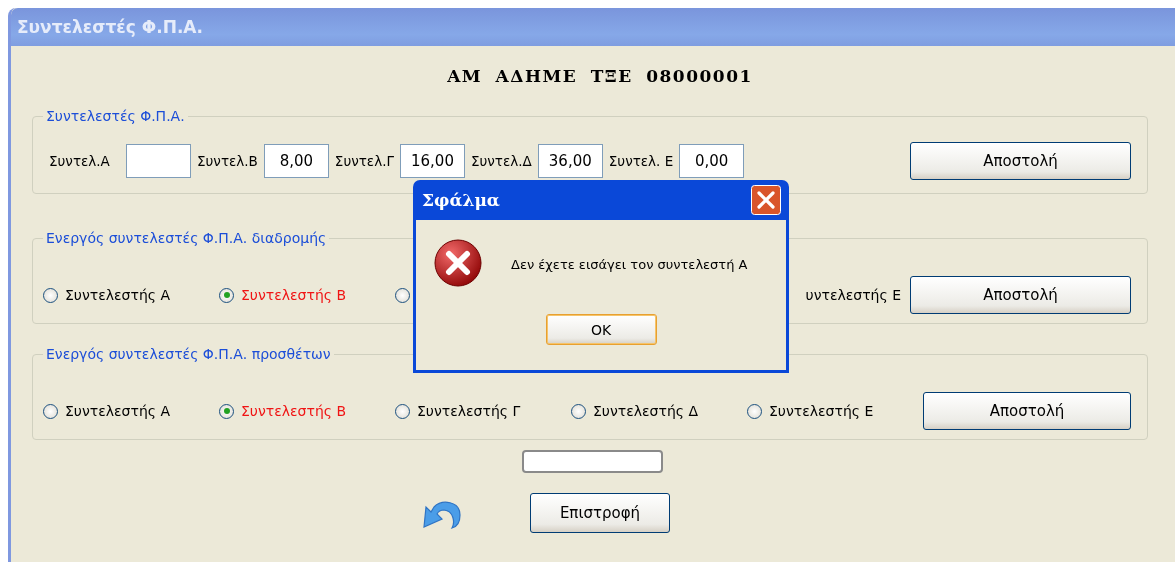  What do you see at coordinates (469, 411) in the screenshot?
I see `radio-label: Συντελεστής Γ` at bounding box center [469, 411].